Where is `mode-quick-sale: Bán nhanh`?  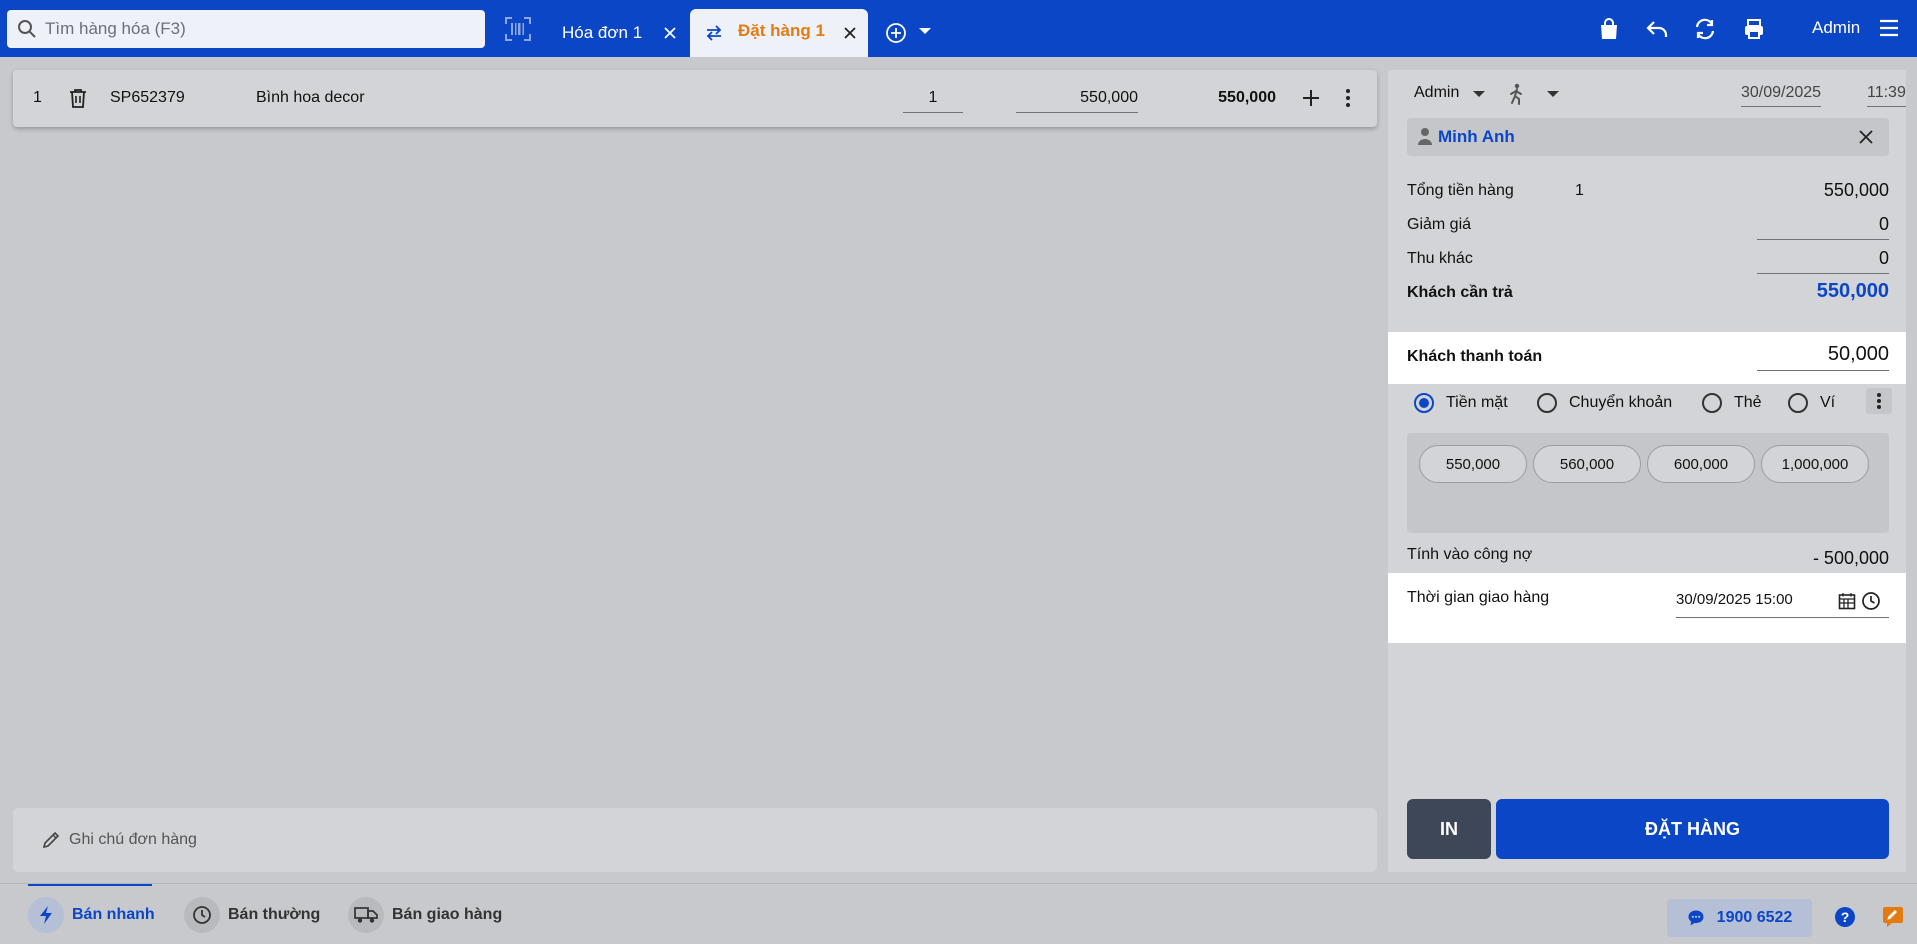 mode-quick-sale: Bán nhanh is located at coordinates (91, 915).